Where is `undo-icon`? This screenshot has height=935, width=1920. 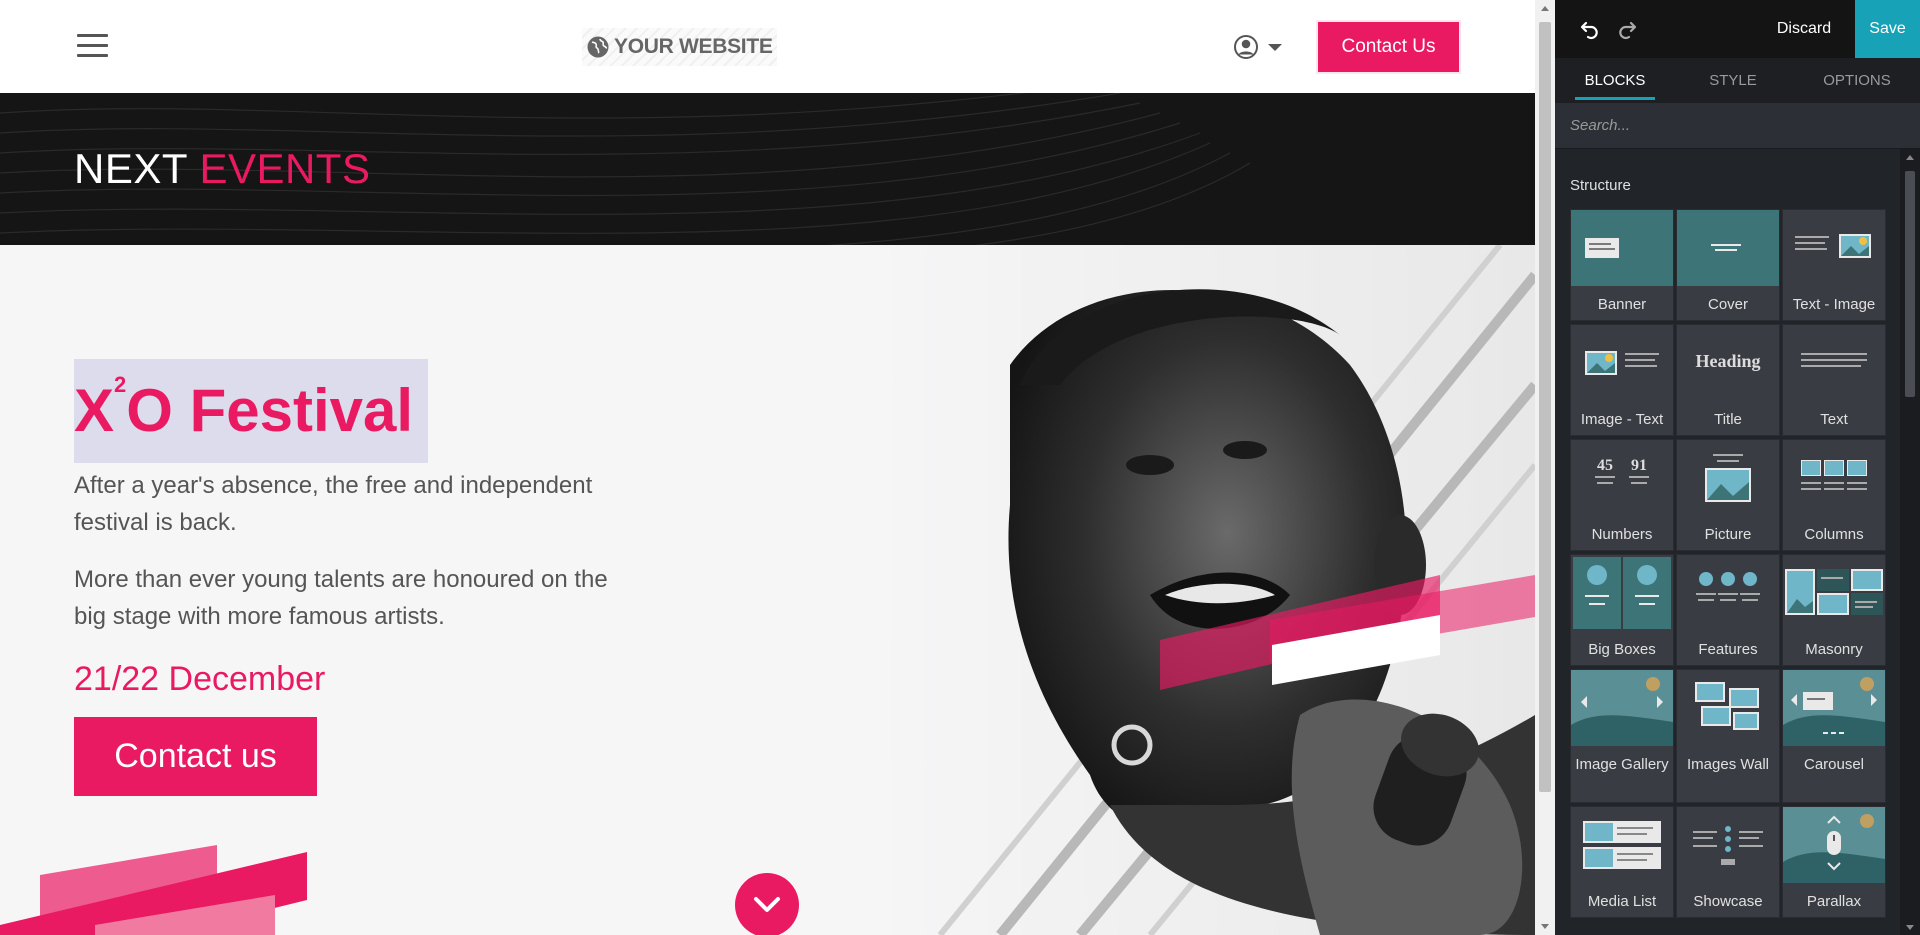 undo-icon is located at coordinates (1590, 29).